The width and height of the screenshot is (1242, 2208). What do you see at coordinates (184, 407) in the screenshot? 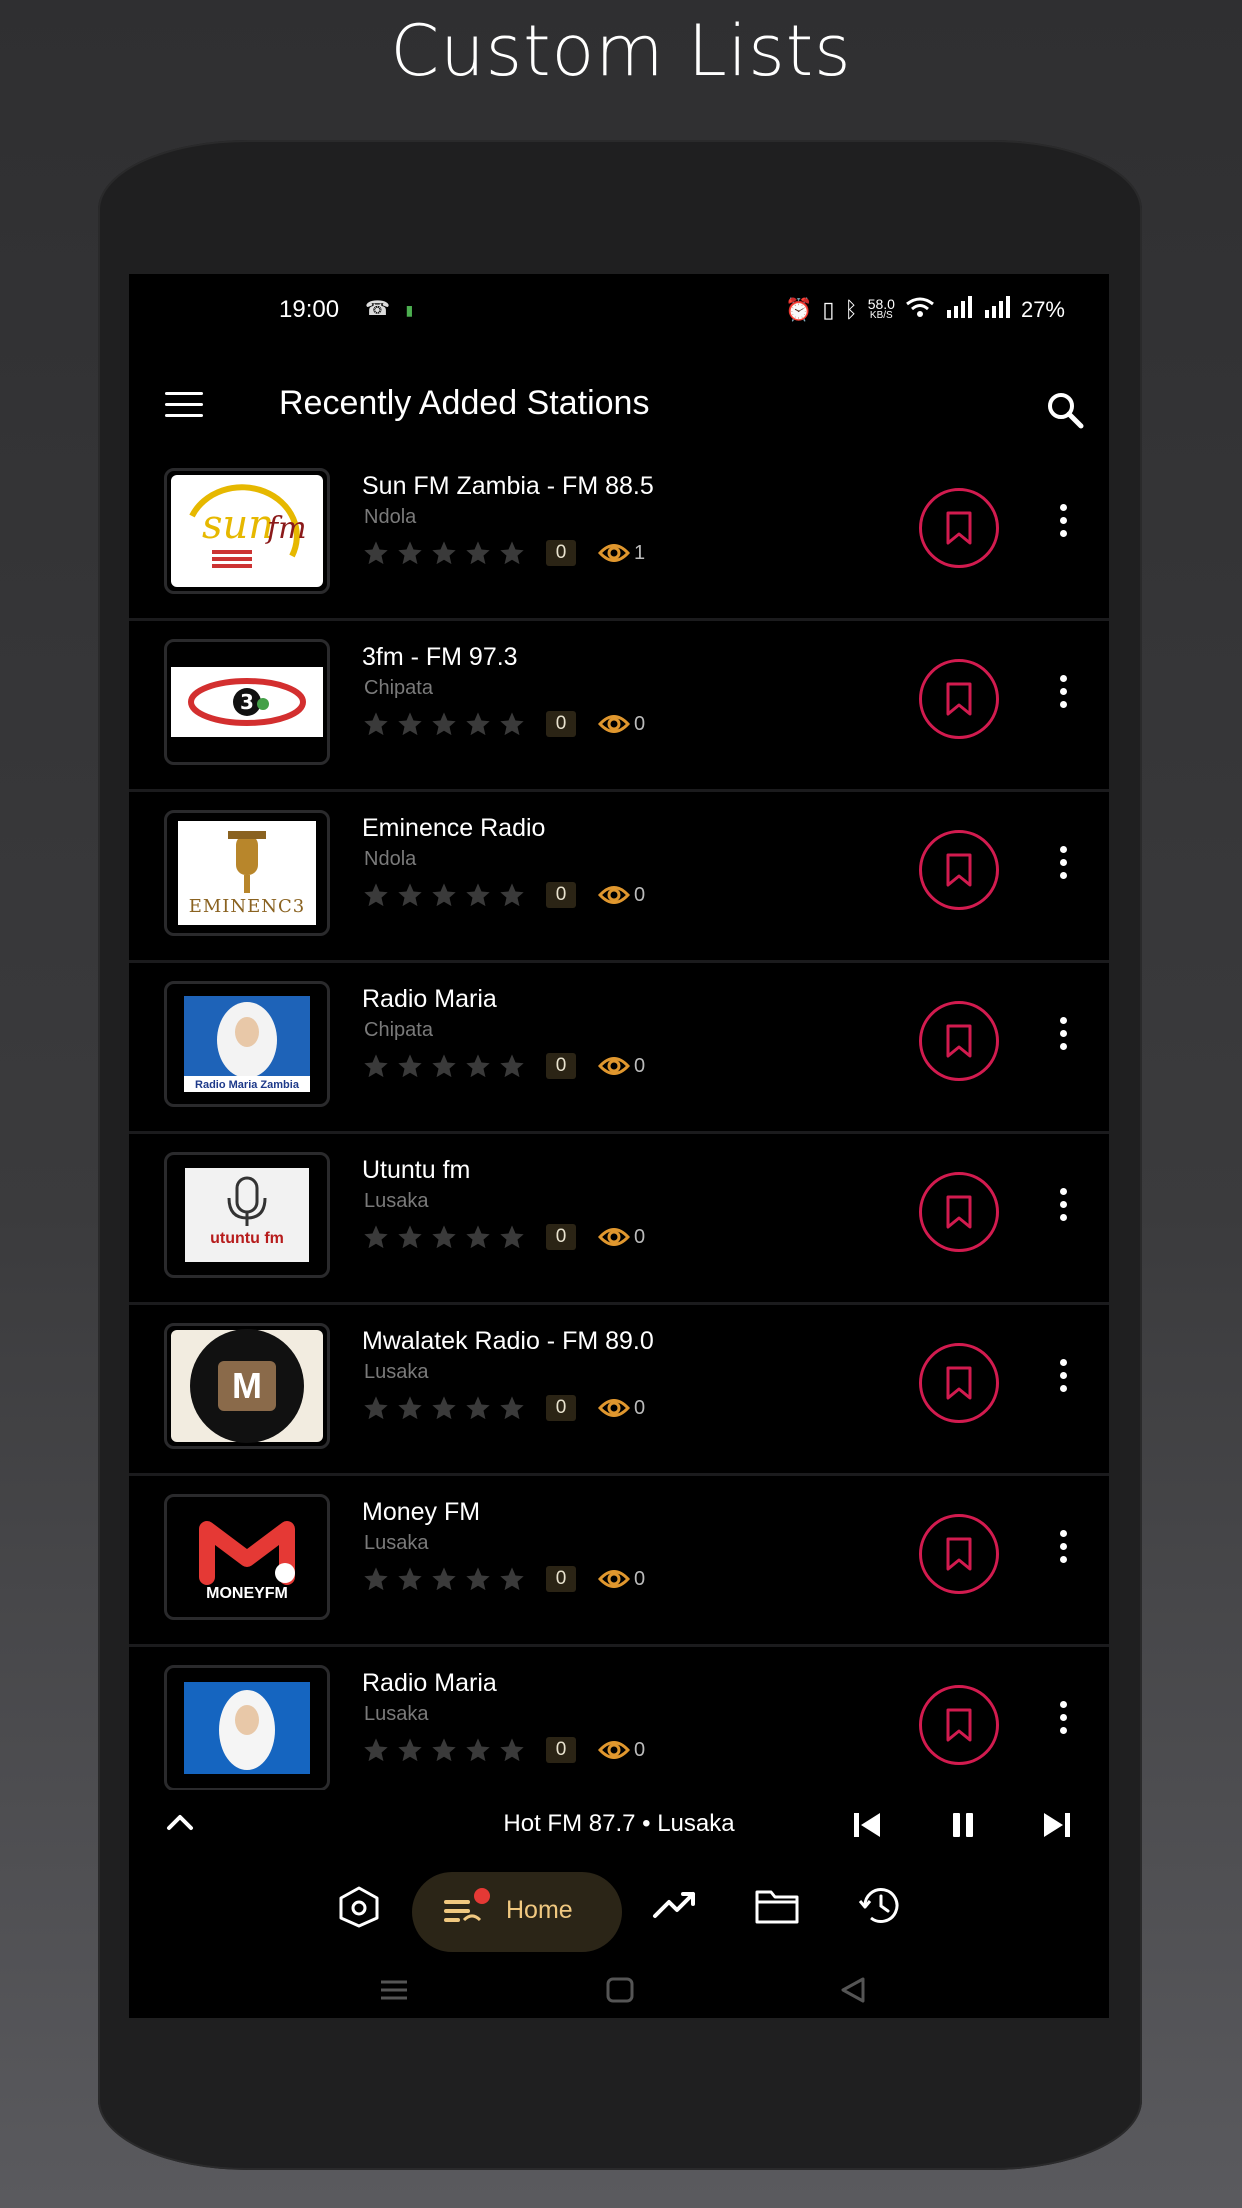
I see `hamburger-menu-icon` at bounding box center [184, 407].